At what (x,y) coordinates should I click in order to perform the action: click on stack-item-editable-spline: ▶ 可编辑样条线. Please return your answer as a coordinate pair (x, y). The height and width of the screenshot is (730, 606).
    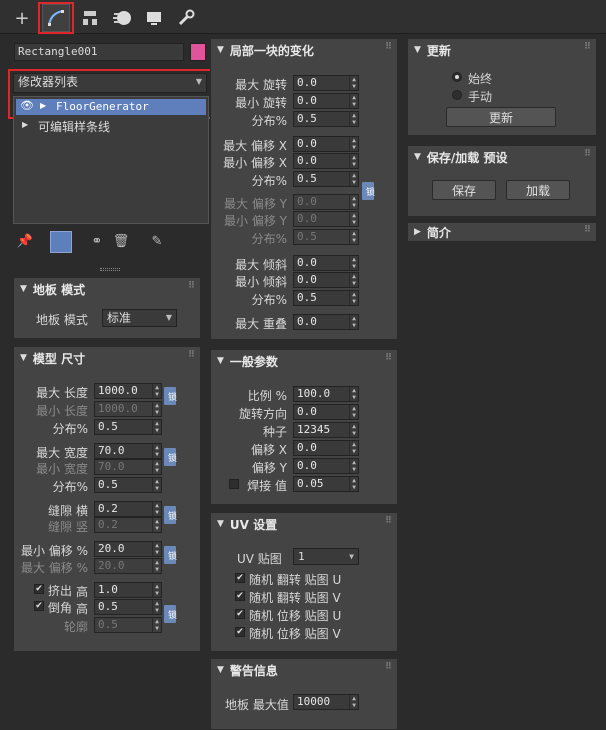
    Looking at the image, I should click on (111, 125).